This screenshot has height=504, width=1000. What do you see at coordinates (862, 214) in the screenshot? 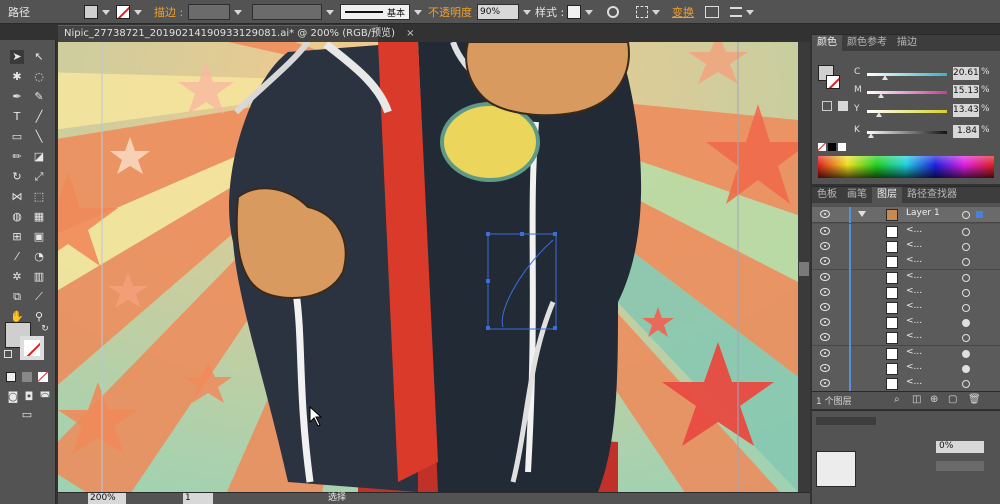
I see `expand-triangle-icon` at bounding box center [862, 214].